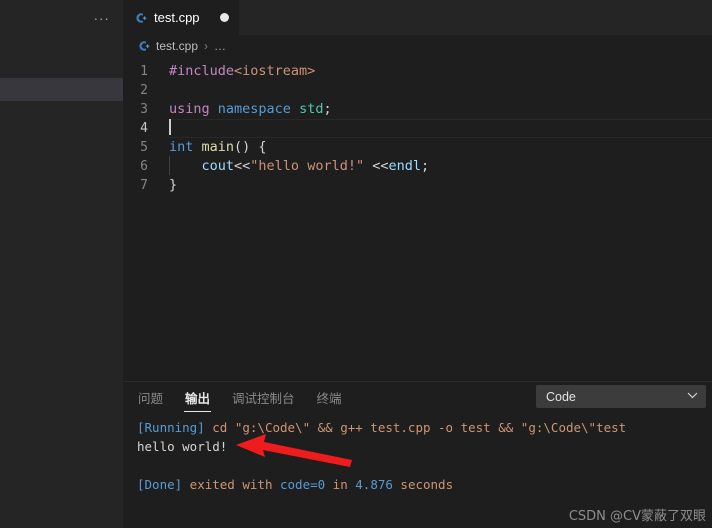 The image size is (712, 528). Describe the element at coordinates (177, 46) in the screenshot. I see `breadcrumb-file: test.cpp` at that location.